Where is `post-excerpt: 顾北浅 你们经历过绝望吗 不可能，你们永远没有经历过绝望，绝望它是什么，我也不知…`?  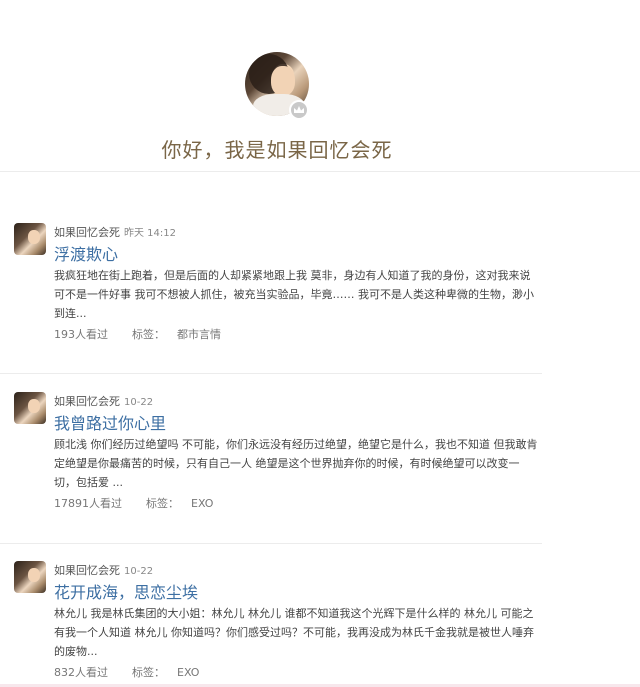 post-excerpt: 顾北浅 你们经历过绝望吗 不可能，你们永远没有经历过绝望，绝望它是什么，我也不知… is located at coordinates (296, 463).